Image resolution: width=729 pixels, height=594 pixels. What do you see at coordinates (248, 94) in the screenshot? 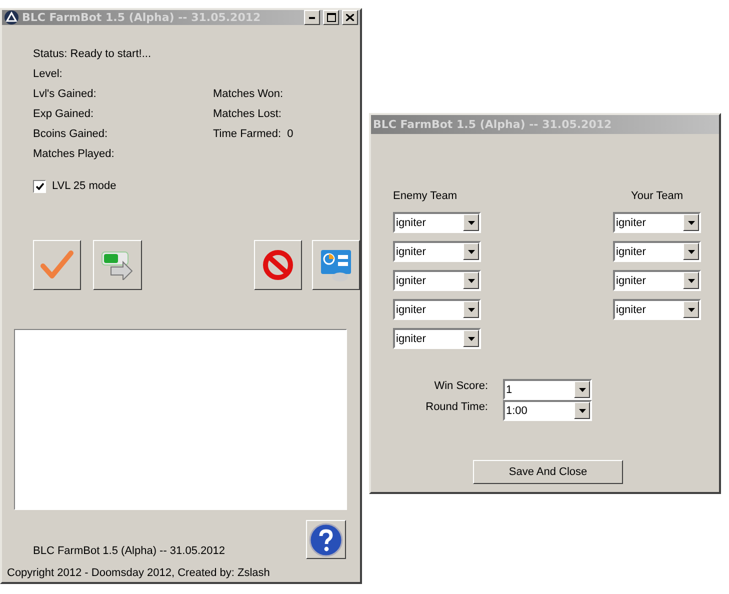
I see `stat-label: Matches Won:` at bounding box center [248, 94].